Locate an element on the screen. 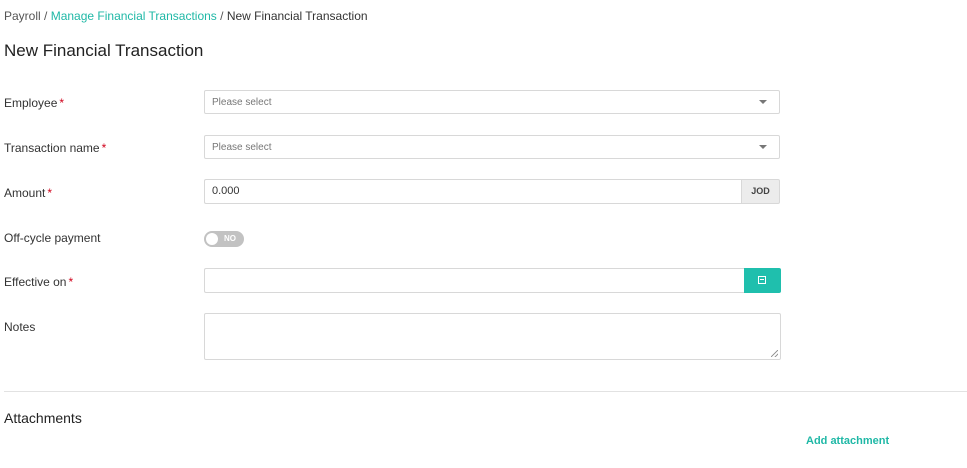 This screenshot has width=967, height=468. toggle-state-text: NO is located at coordinates (230, 238).